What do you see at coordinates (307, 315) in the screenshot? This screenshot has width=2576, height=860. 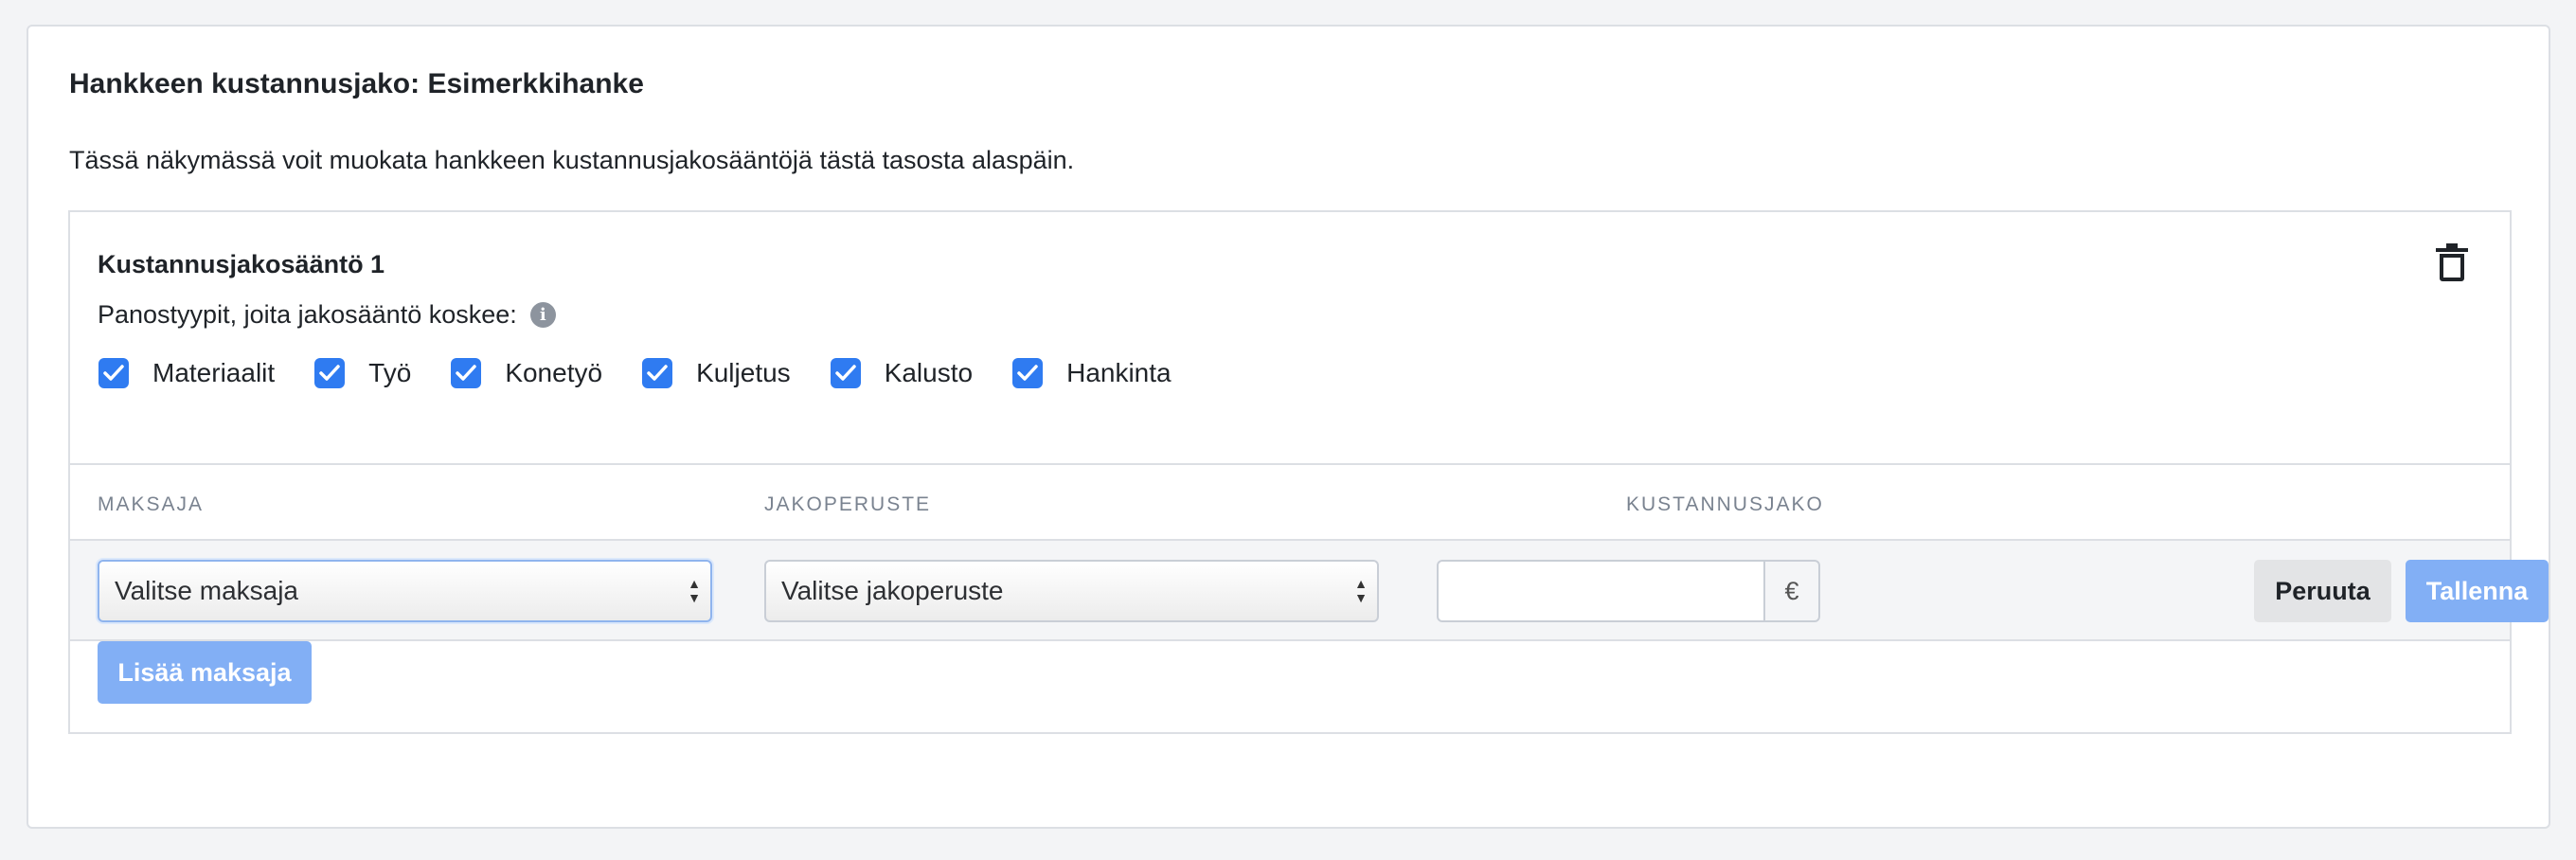 I see `input-types-text: Panostyypit, joita jakosääntö koskee:` at bounding box center [307, 315].